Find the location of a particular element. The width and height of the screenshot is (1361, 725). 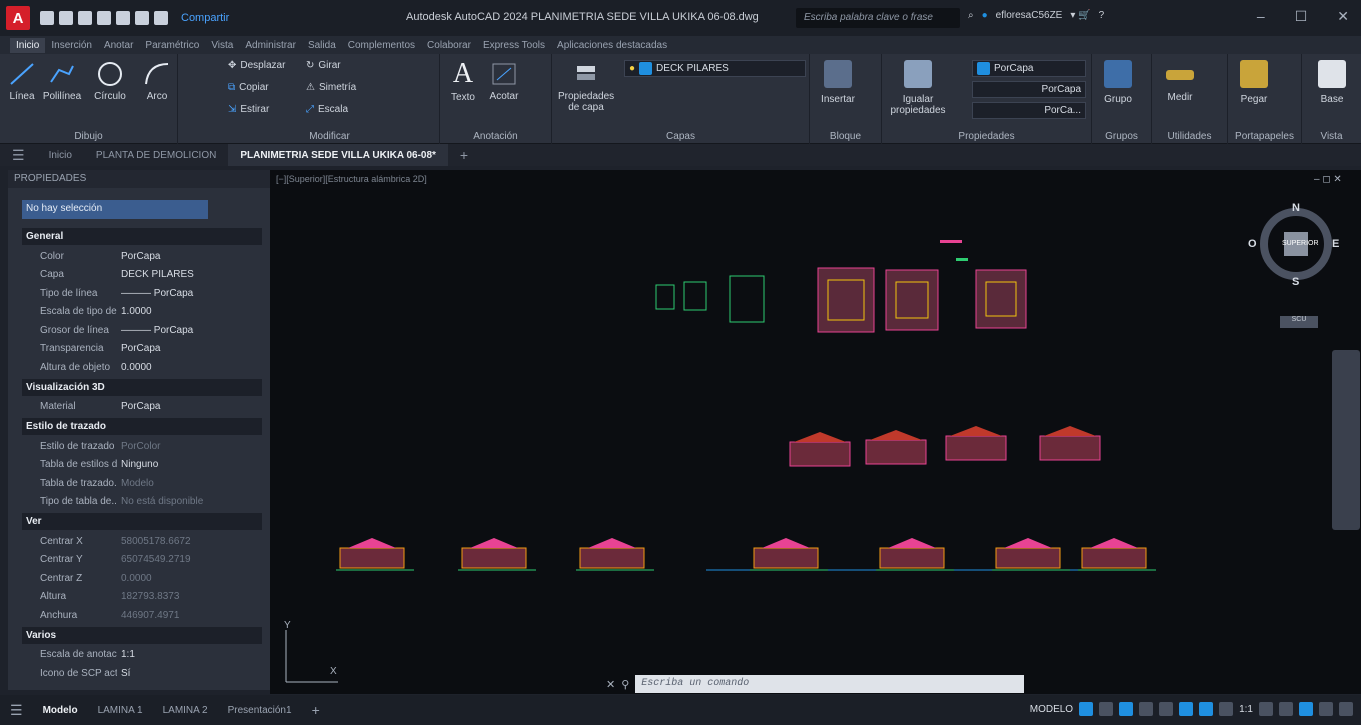

viewcube-face: SUPERIOR is located at coordinates (1300, 243).